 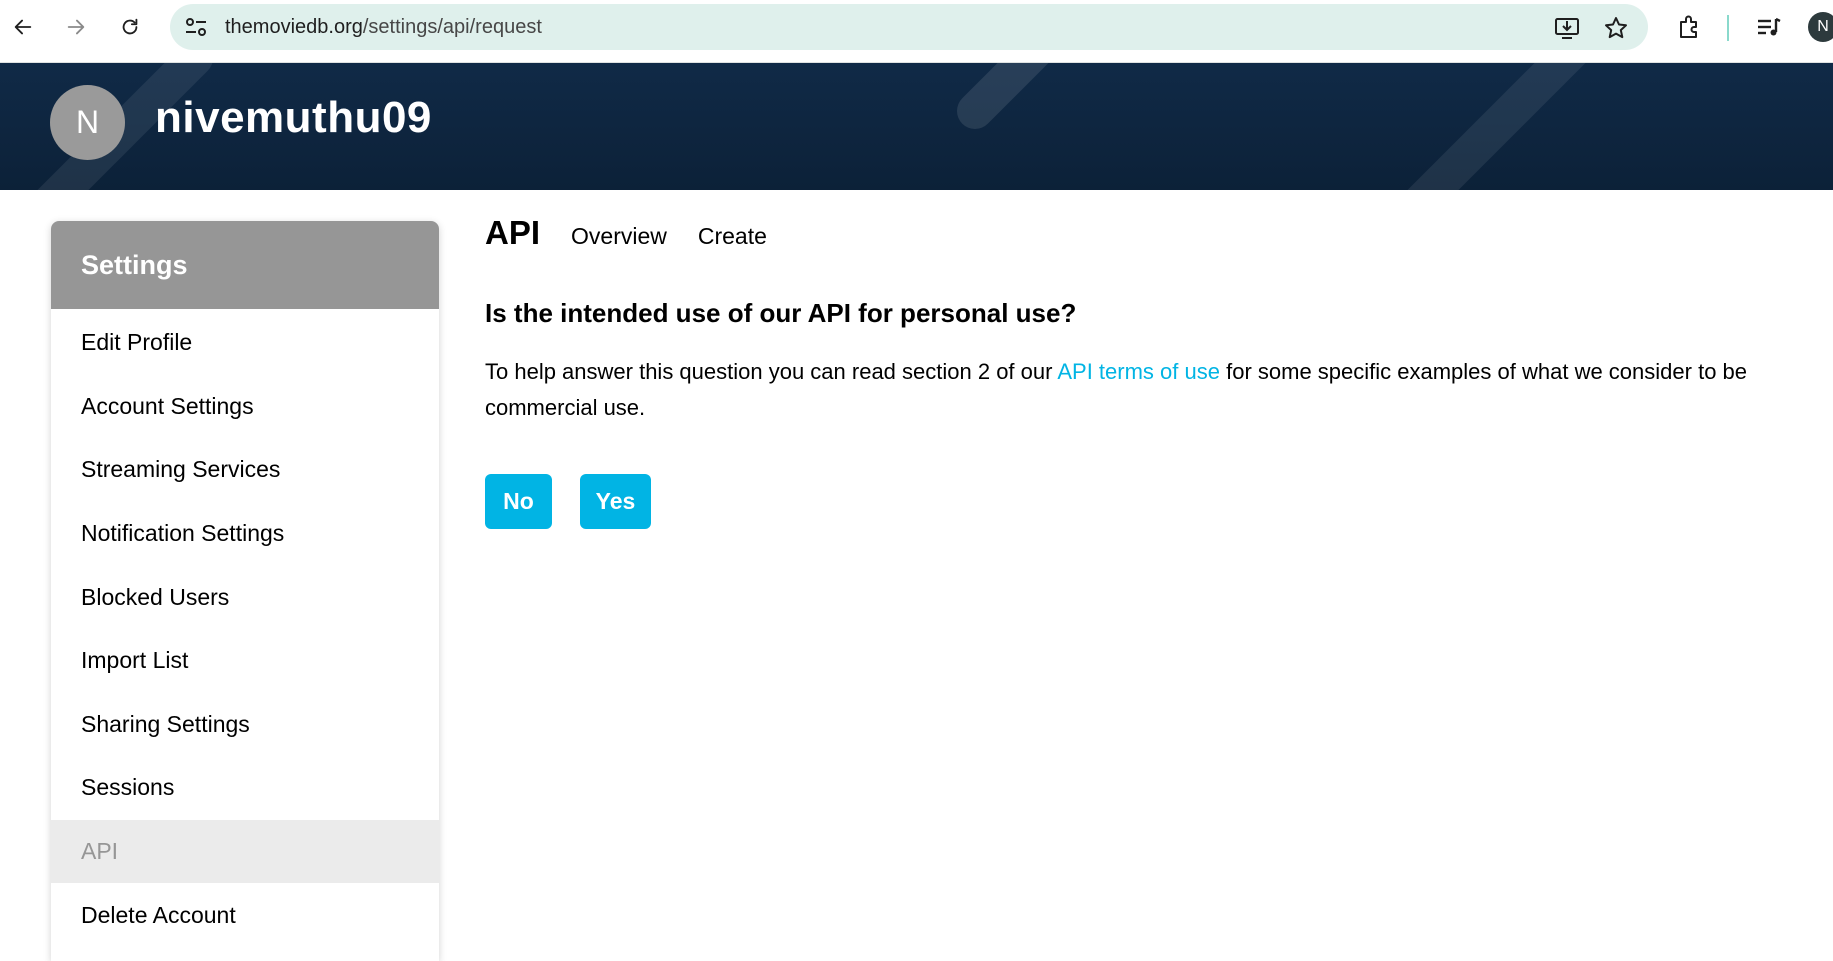 I want to click on forward-button, so click(x=76, y=27).